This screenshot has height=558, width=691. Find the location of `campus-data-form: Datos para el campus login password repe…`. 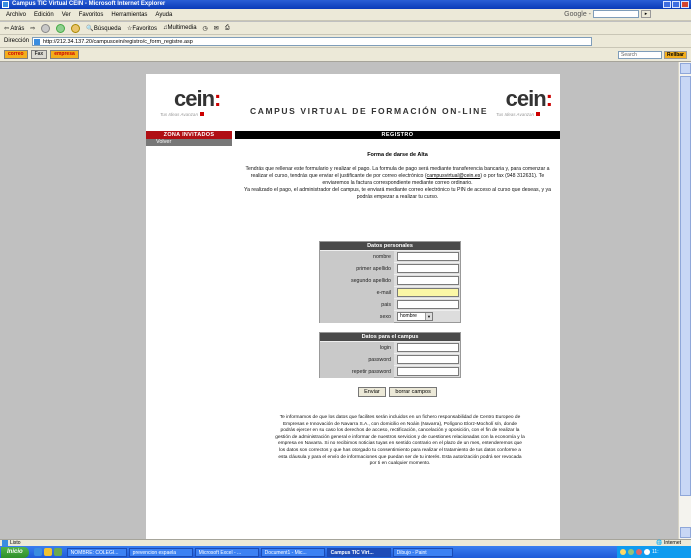

campus-data-form: Datos para el campus login password repe… is located at coordinates (390, 355).